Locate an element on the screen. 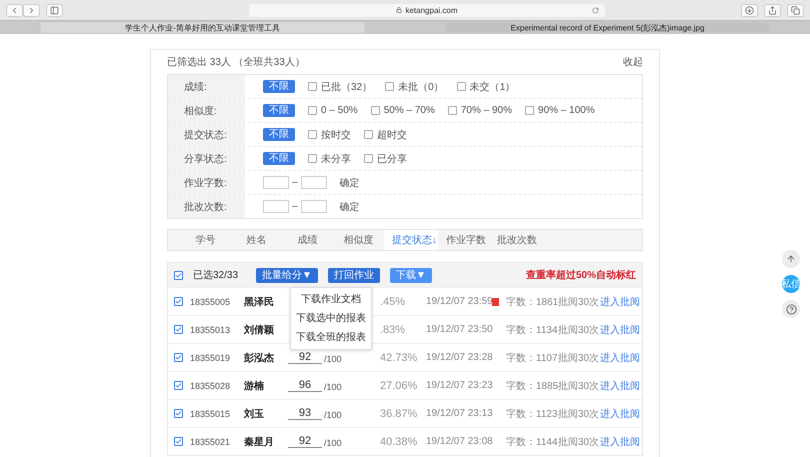  menu-item: 下载全班的报表 is located at coordinates (331, 337).